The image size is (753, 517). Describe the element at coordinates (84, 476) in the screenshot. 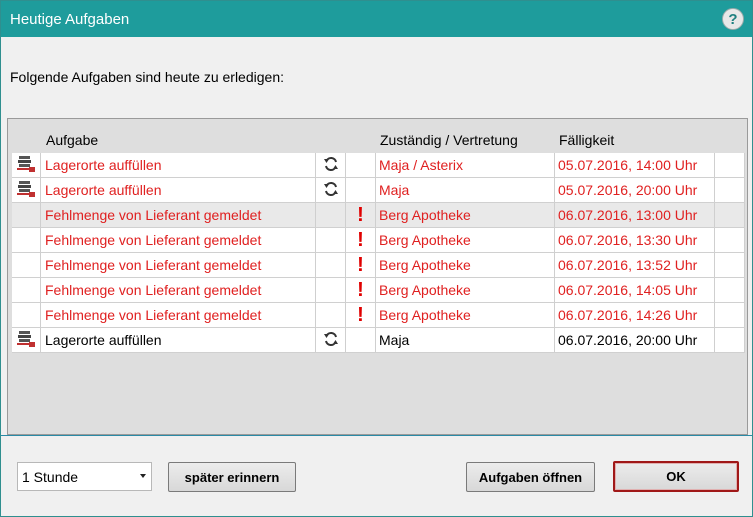

I see `remind-interval-select: 1 Stunde` at that location.